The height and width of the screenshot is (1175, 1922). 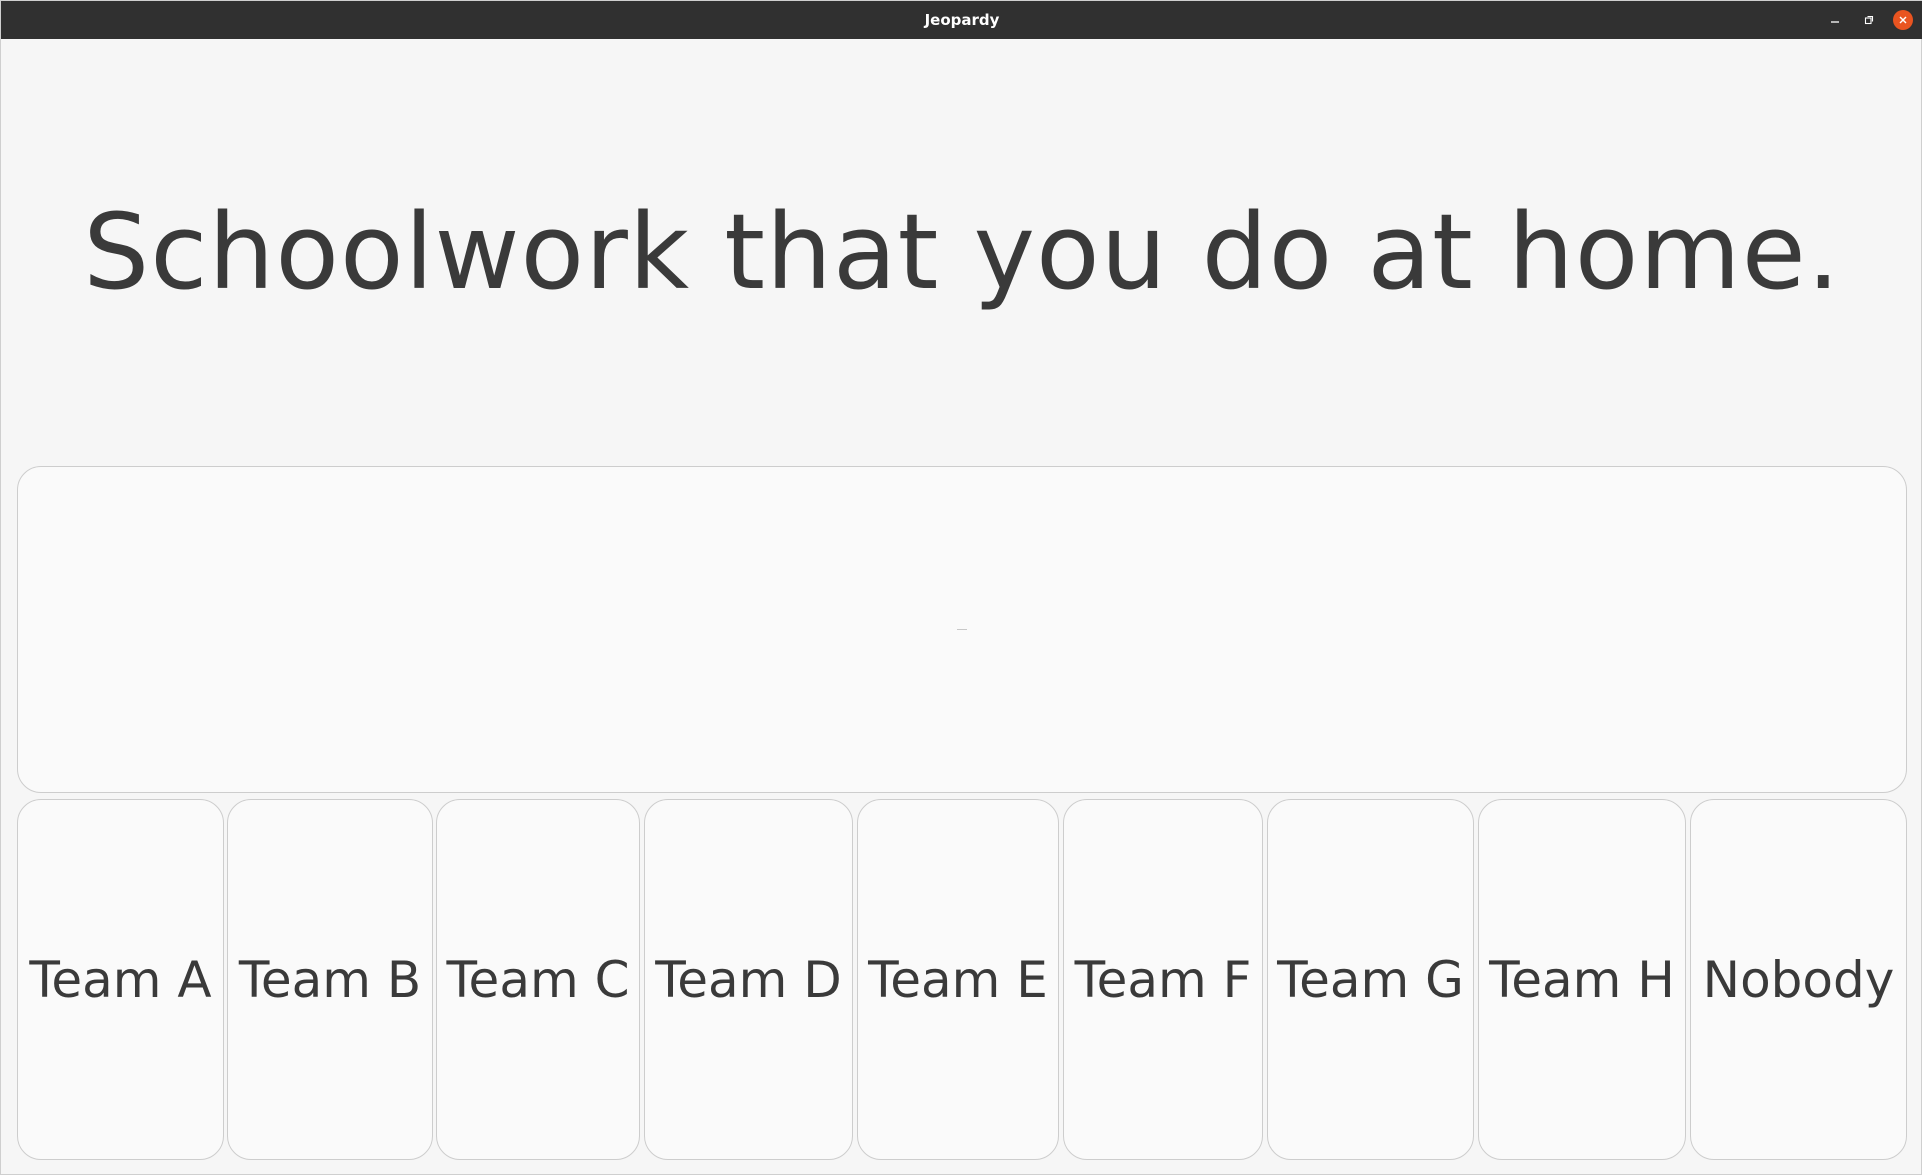 What do you see at coordinates (330, 979) in the screenshot?
I see `team-b-button: Team B` at bounding box center [330, 979].